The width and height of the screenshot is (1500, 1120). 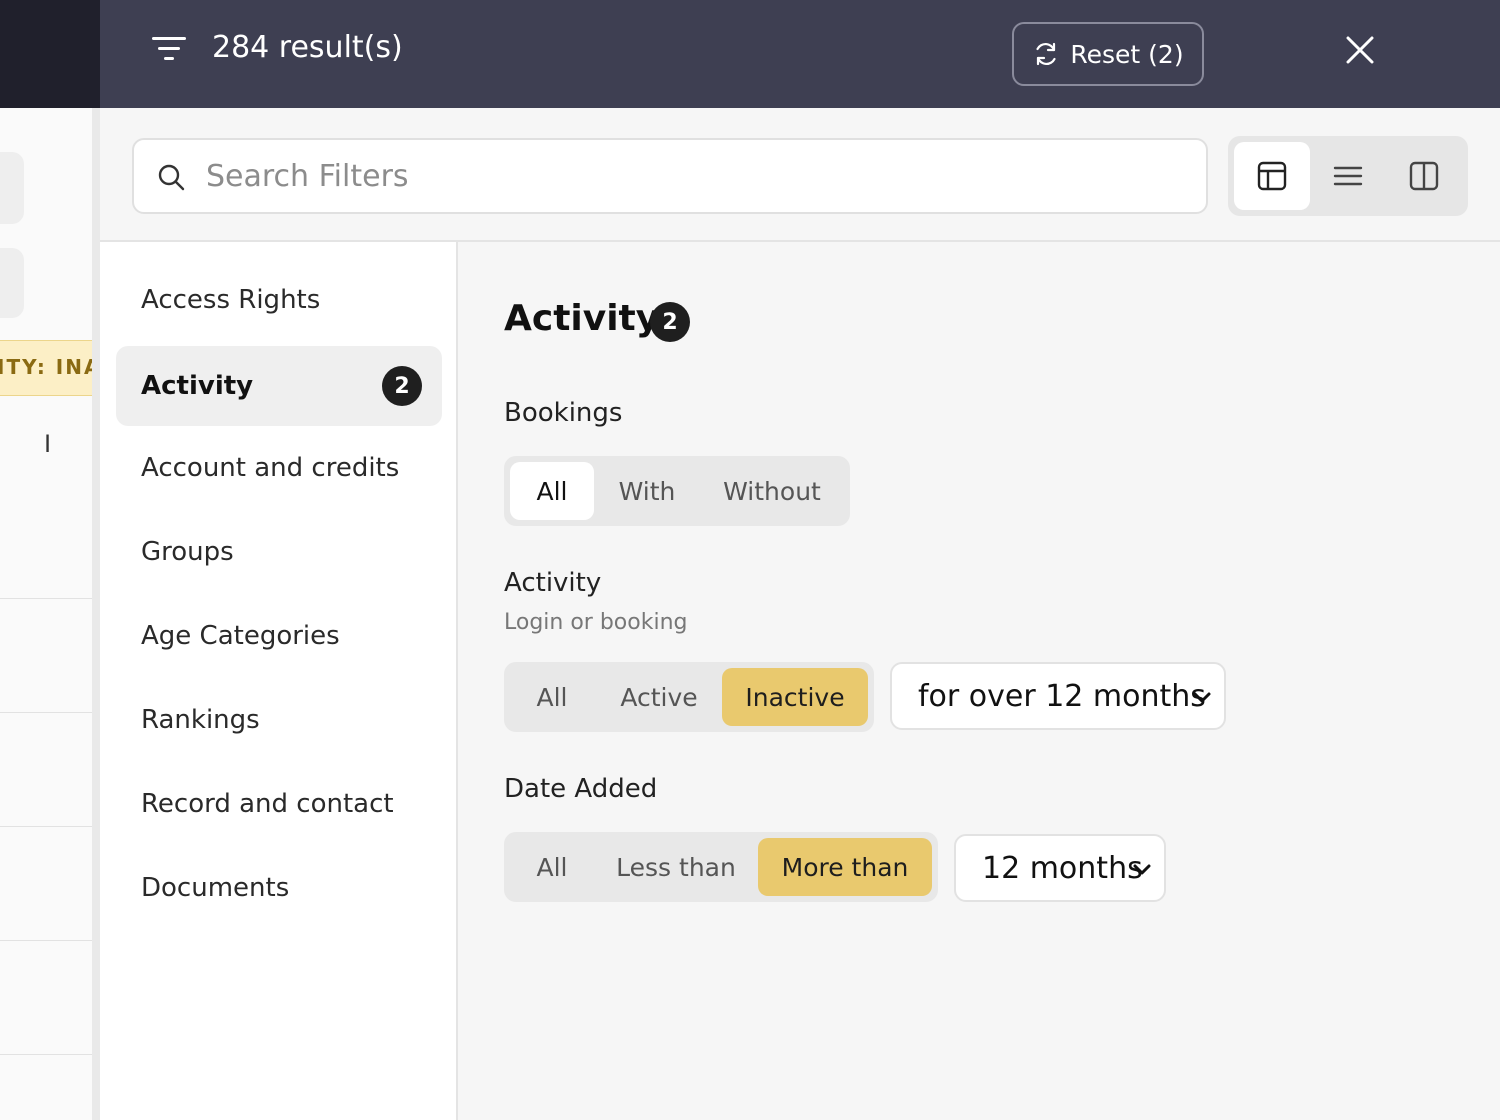 I want to click on nav-item-label: Access Rights, so click(x=231, y=300).